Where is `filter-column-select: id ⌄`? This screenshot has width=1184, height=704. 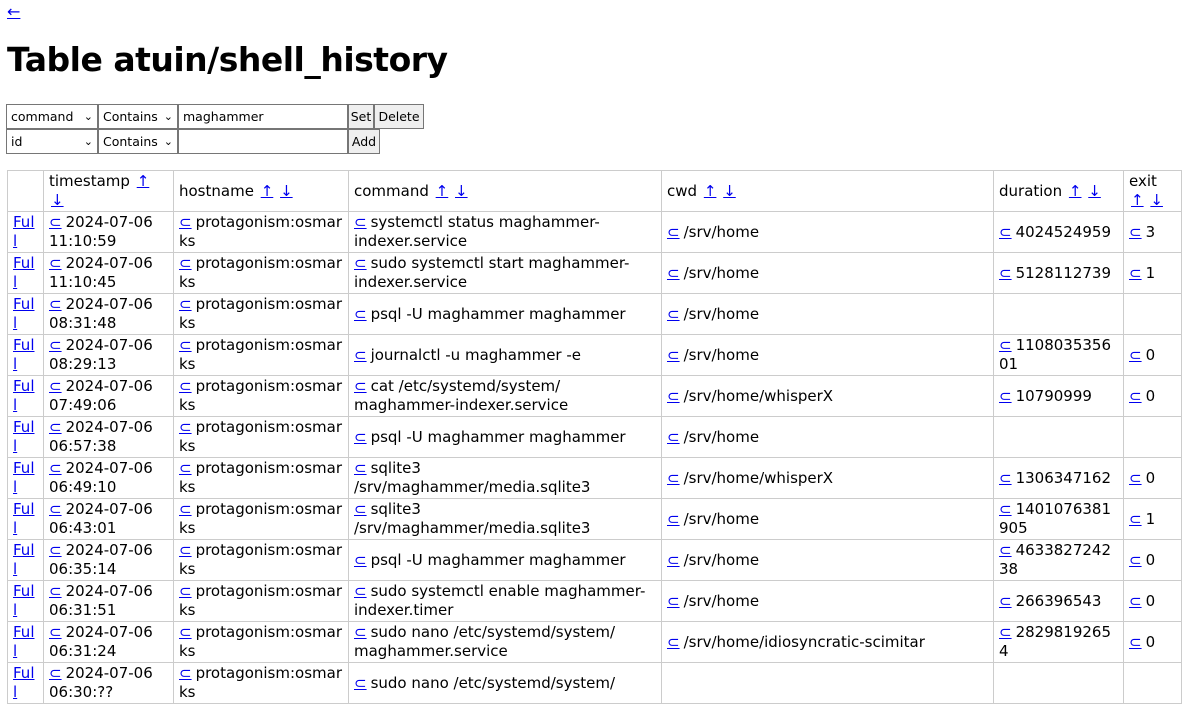 filter-column-select: id ⌄ is located at coordinates (52, 141).